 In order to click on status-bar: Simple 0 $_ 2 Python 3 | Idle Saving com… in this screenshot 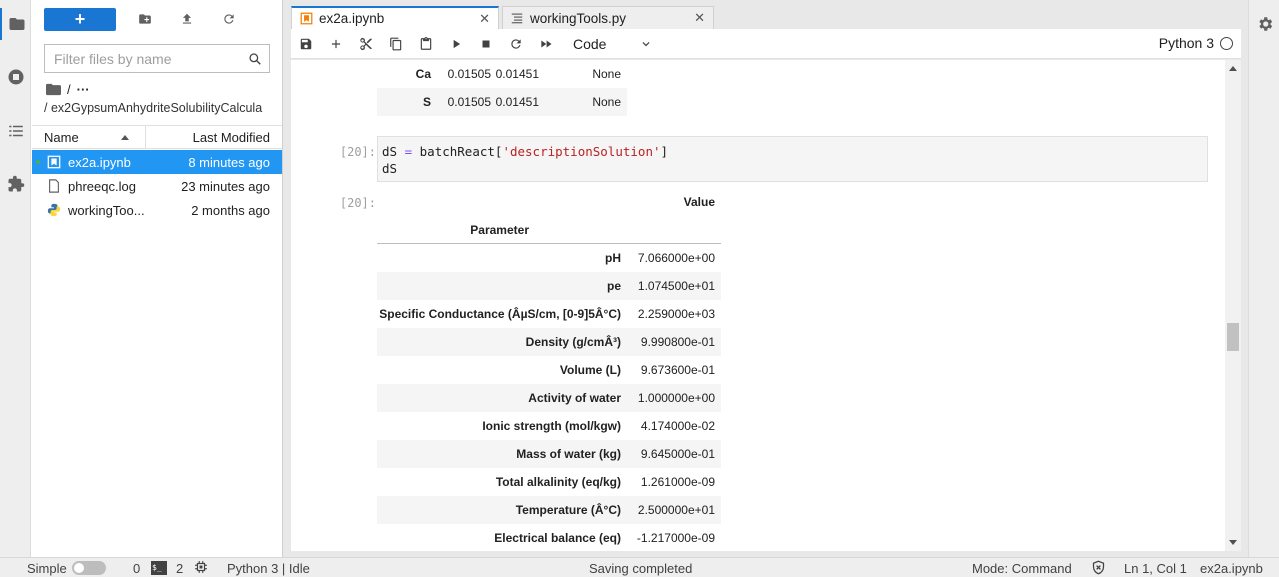, I will do `click(639, 567)`.